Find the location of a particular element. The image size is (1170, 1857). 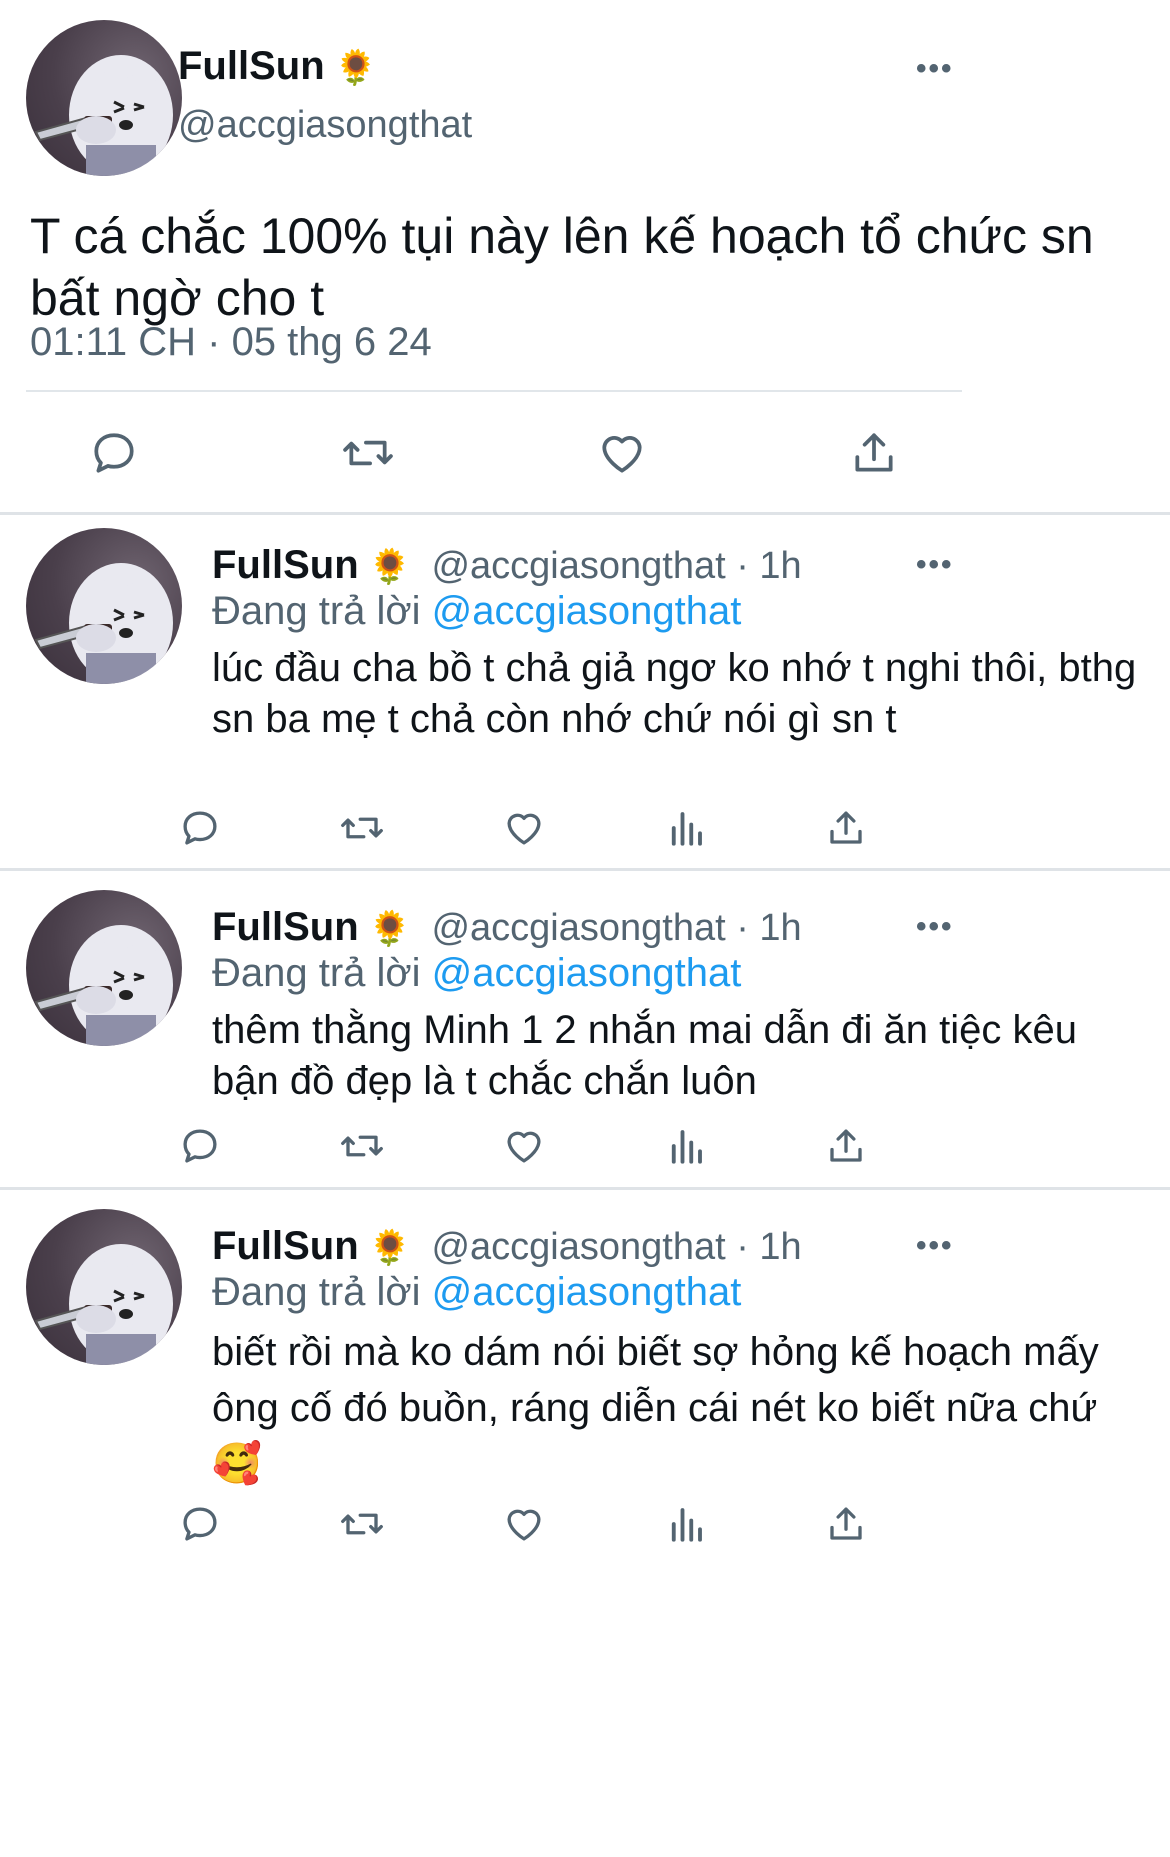

display-name: FullSun 🌻 is located at coordinates (277, 66).